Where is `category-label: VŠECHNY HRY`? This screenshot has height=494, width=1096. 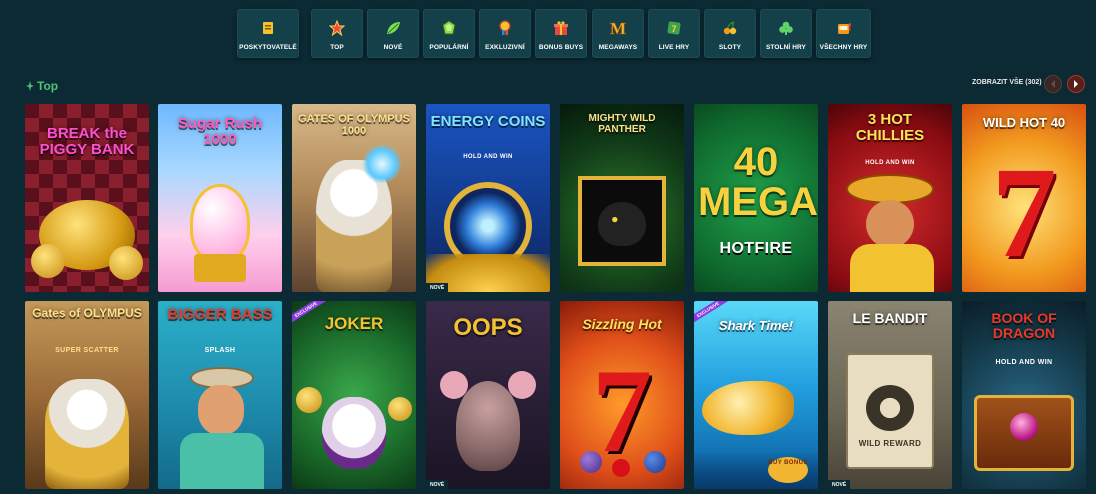 category-label: VŠECHNY HRY is located at coordinates (843, 47).